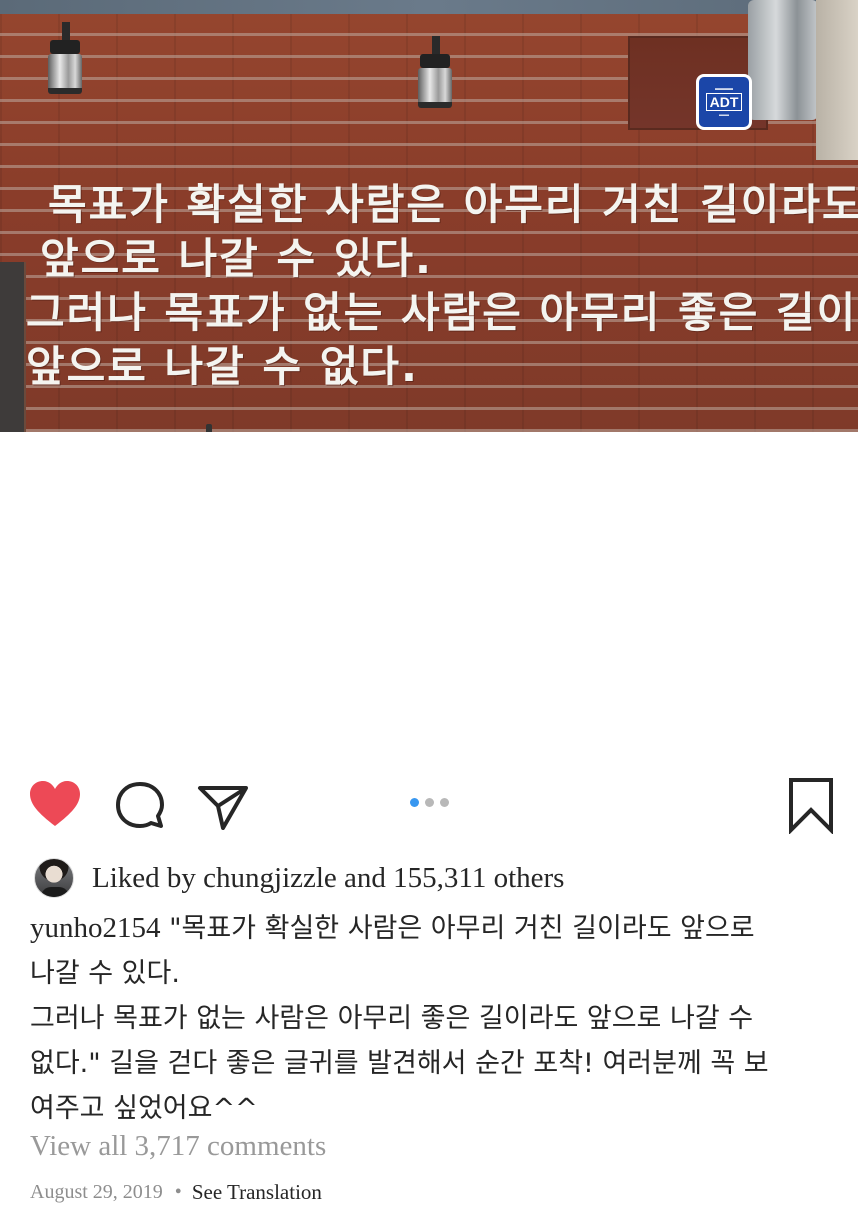  Describe the element at coordinates (96, 1192) in the screenshot. I see `post-date: August 29, 2019` at that location.